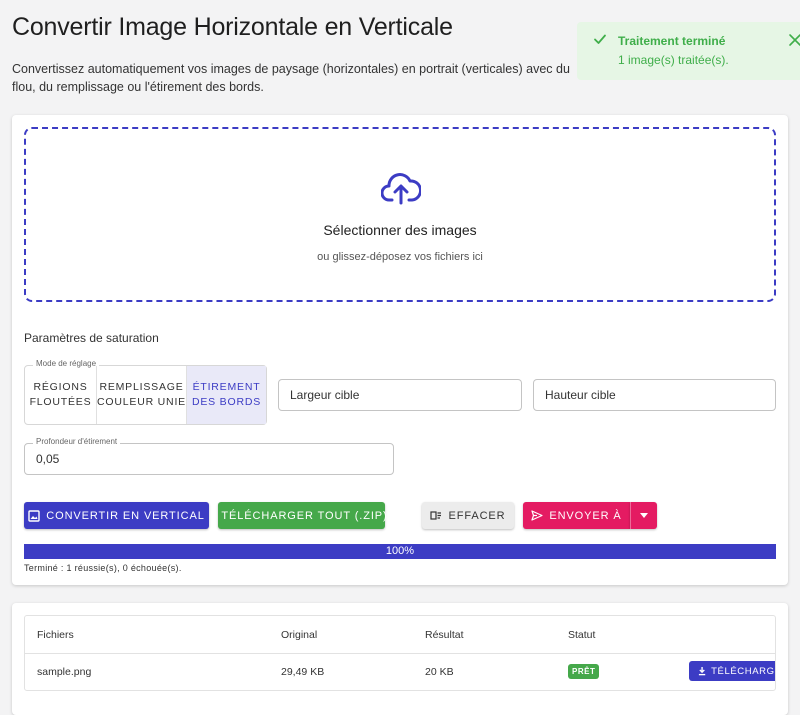 The height and width of the screenshot is (715, 800). I want to click on toast-message: 1 image(s) traitée(s)., so click(673, 60).